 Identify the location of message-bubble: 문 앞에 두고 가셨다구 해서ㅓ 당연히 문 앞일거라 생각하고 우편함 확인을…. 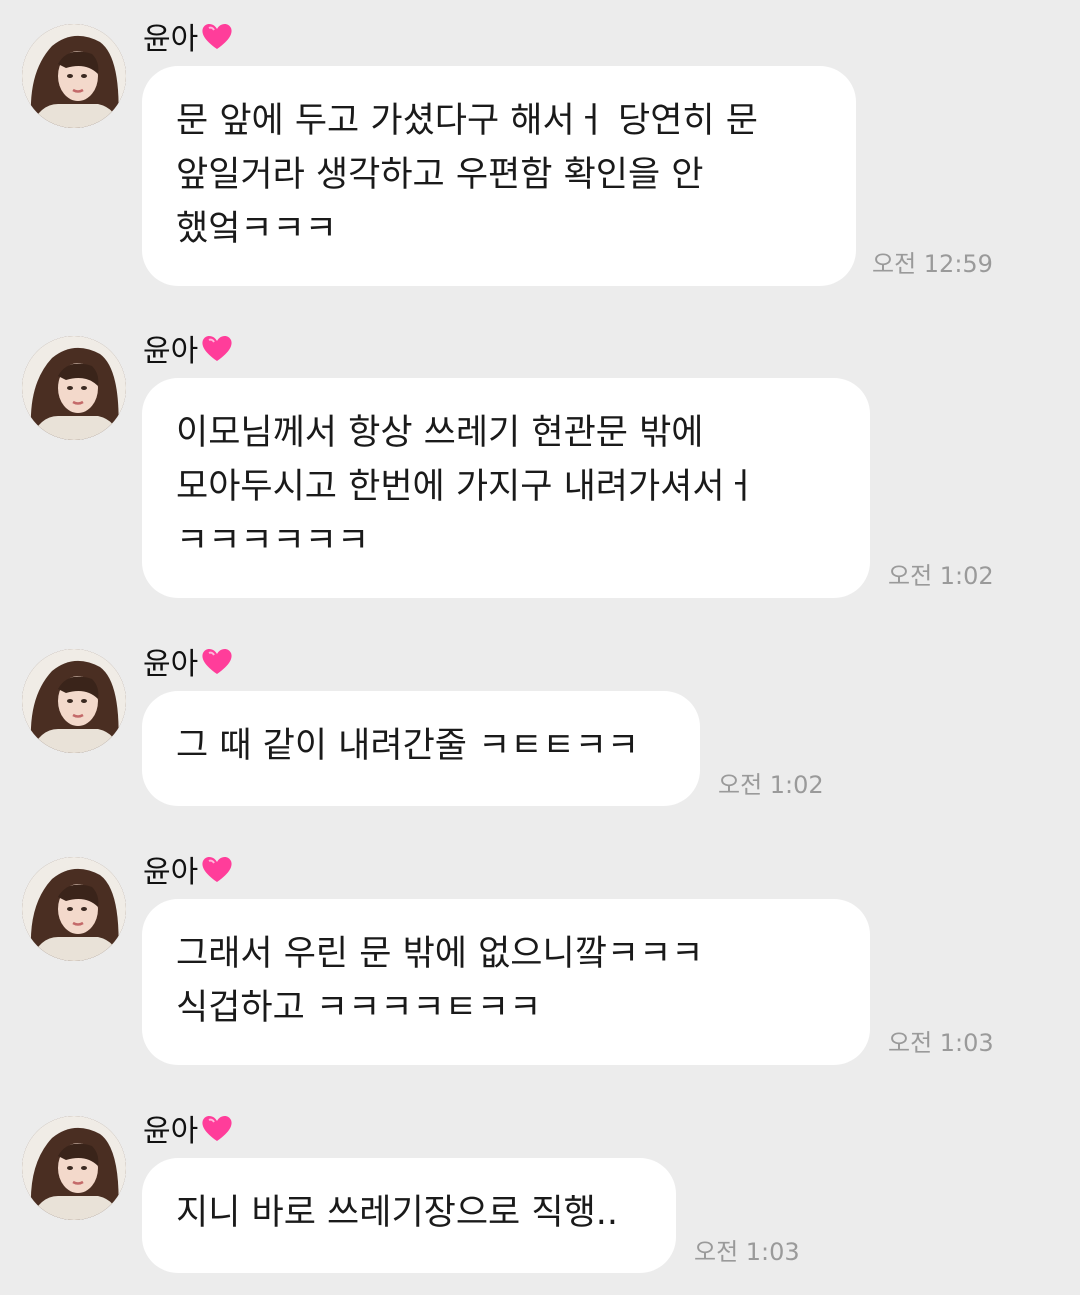
(499, 176).